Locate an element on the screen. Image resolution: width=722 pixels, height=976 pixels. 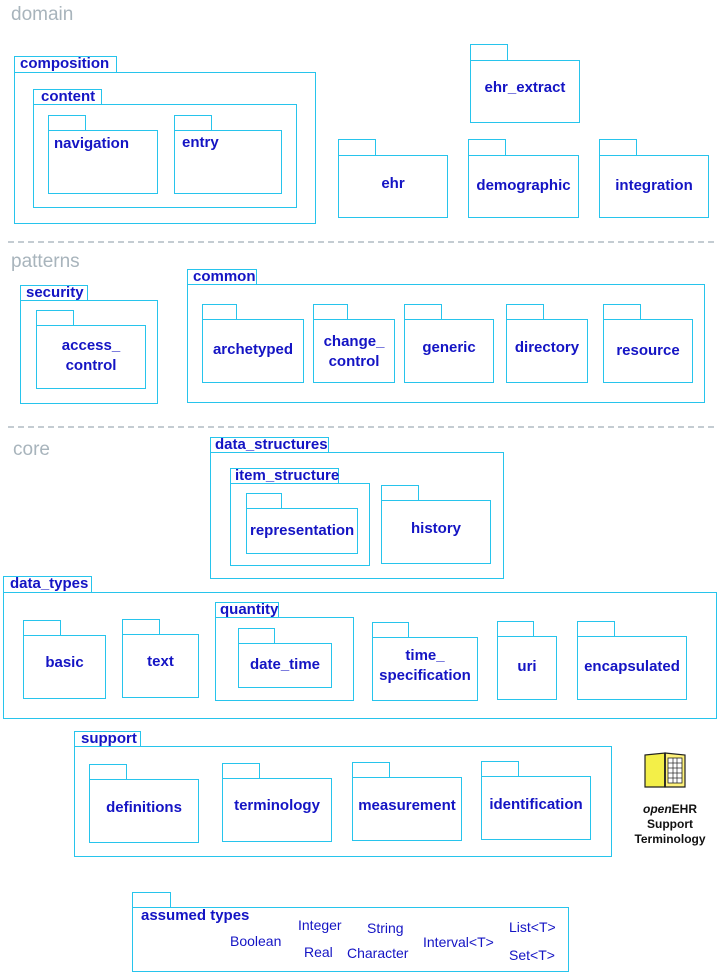
package-change-control-label-line2: control is located at coordinates (354, 361).